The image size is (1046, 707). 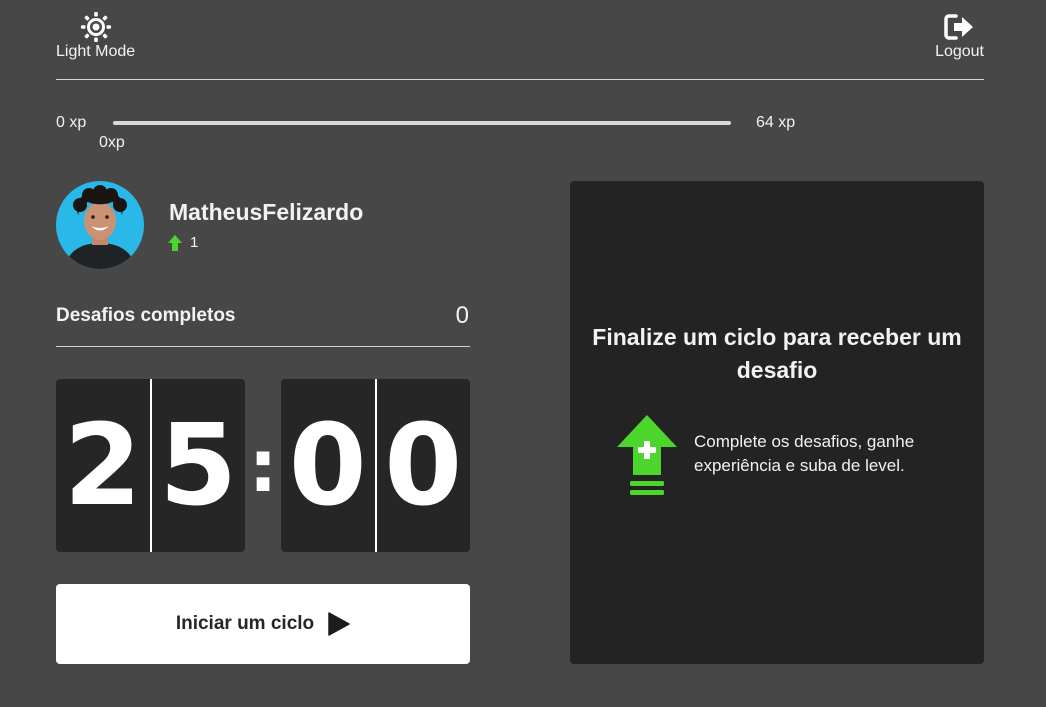 I want to click on start-cycle-button: Iniciar um ciclo, so click(x=263, y=624).